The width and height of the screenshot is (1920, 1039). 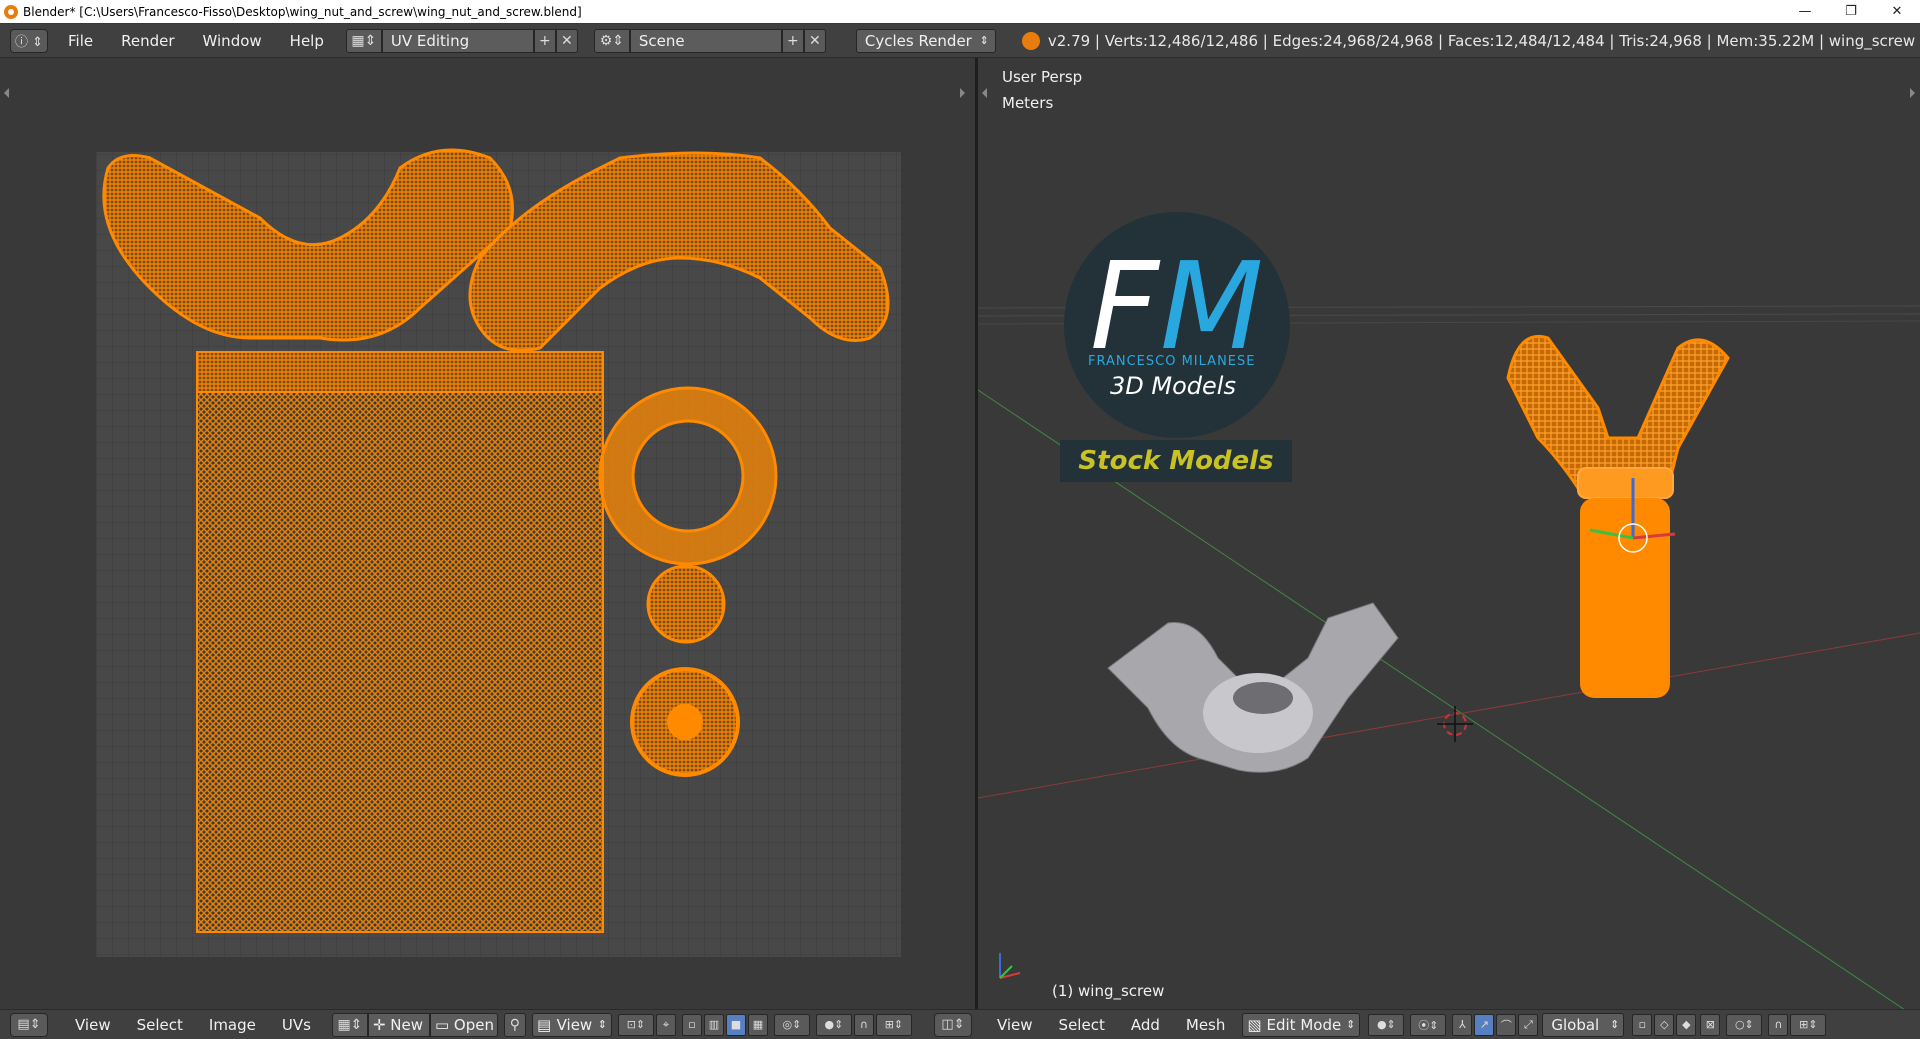 I want to click on main-menu: File Render Window Help, so click(x=196, y=41).